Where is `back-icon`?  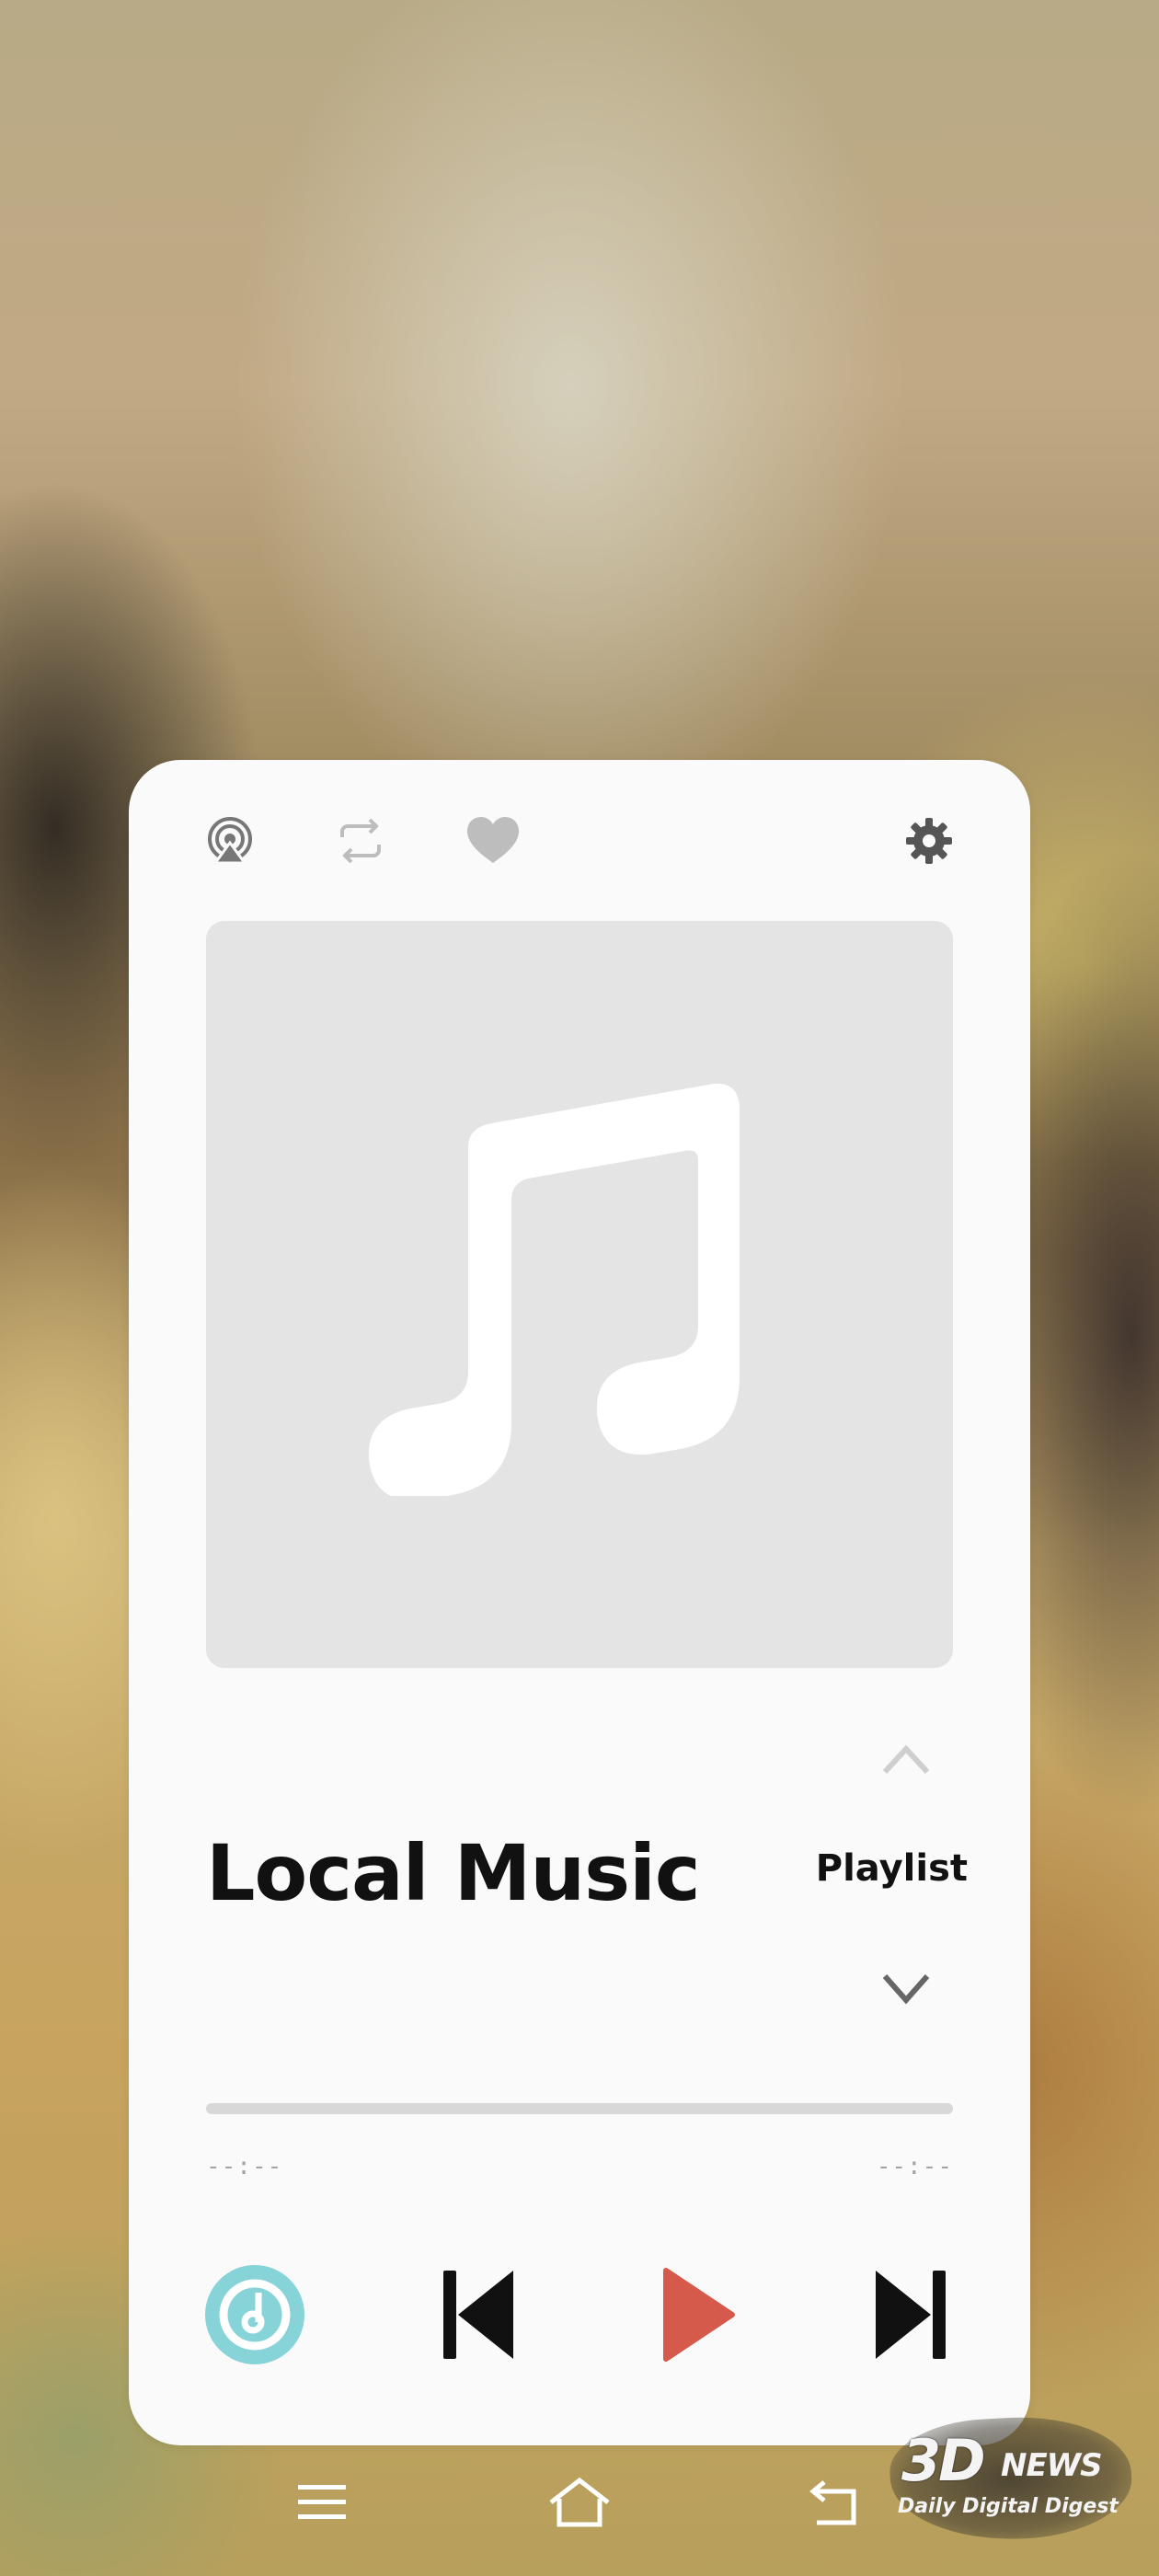
back-icon is located at coordinates (837, 2502).